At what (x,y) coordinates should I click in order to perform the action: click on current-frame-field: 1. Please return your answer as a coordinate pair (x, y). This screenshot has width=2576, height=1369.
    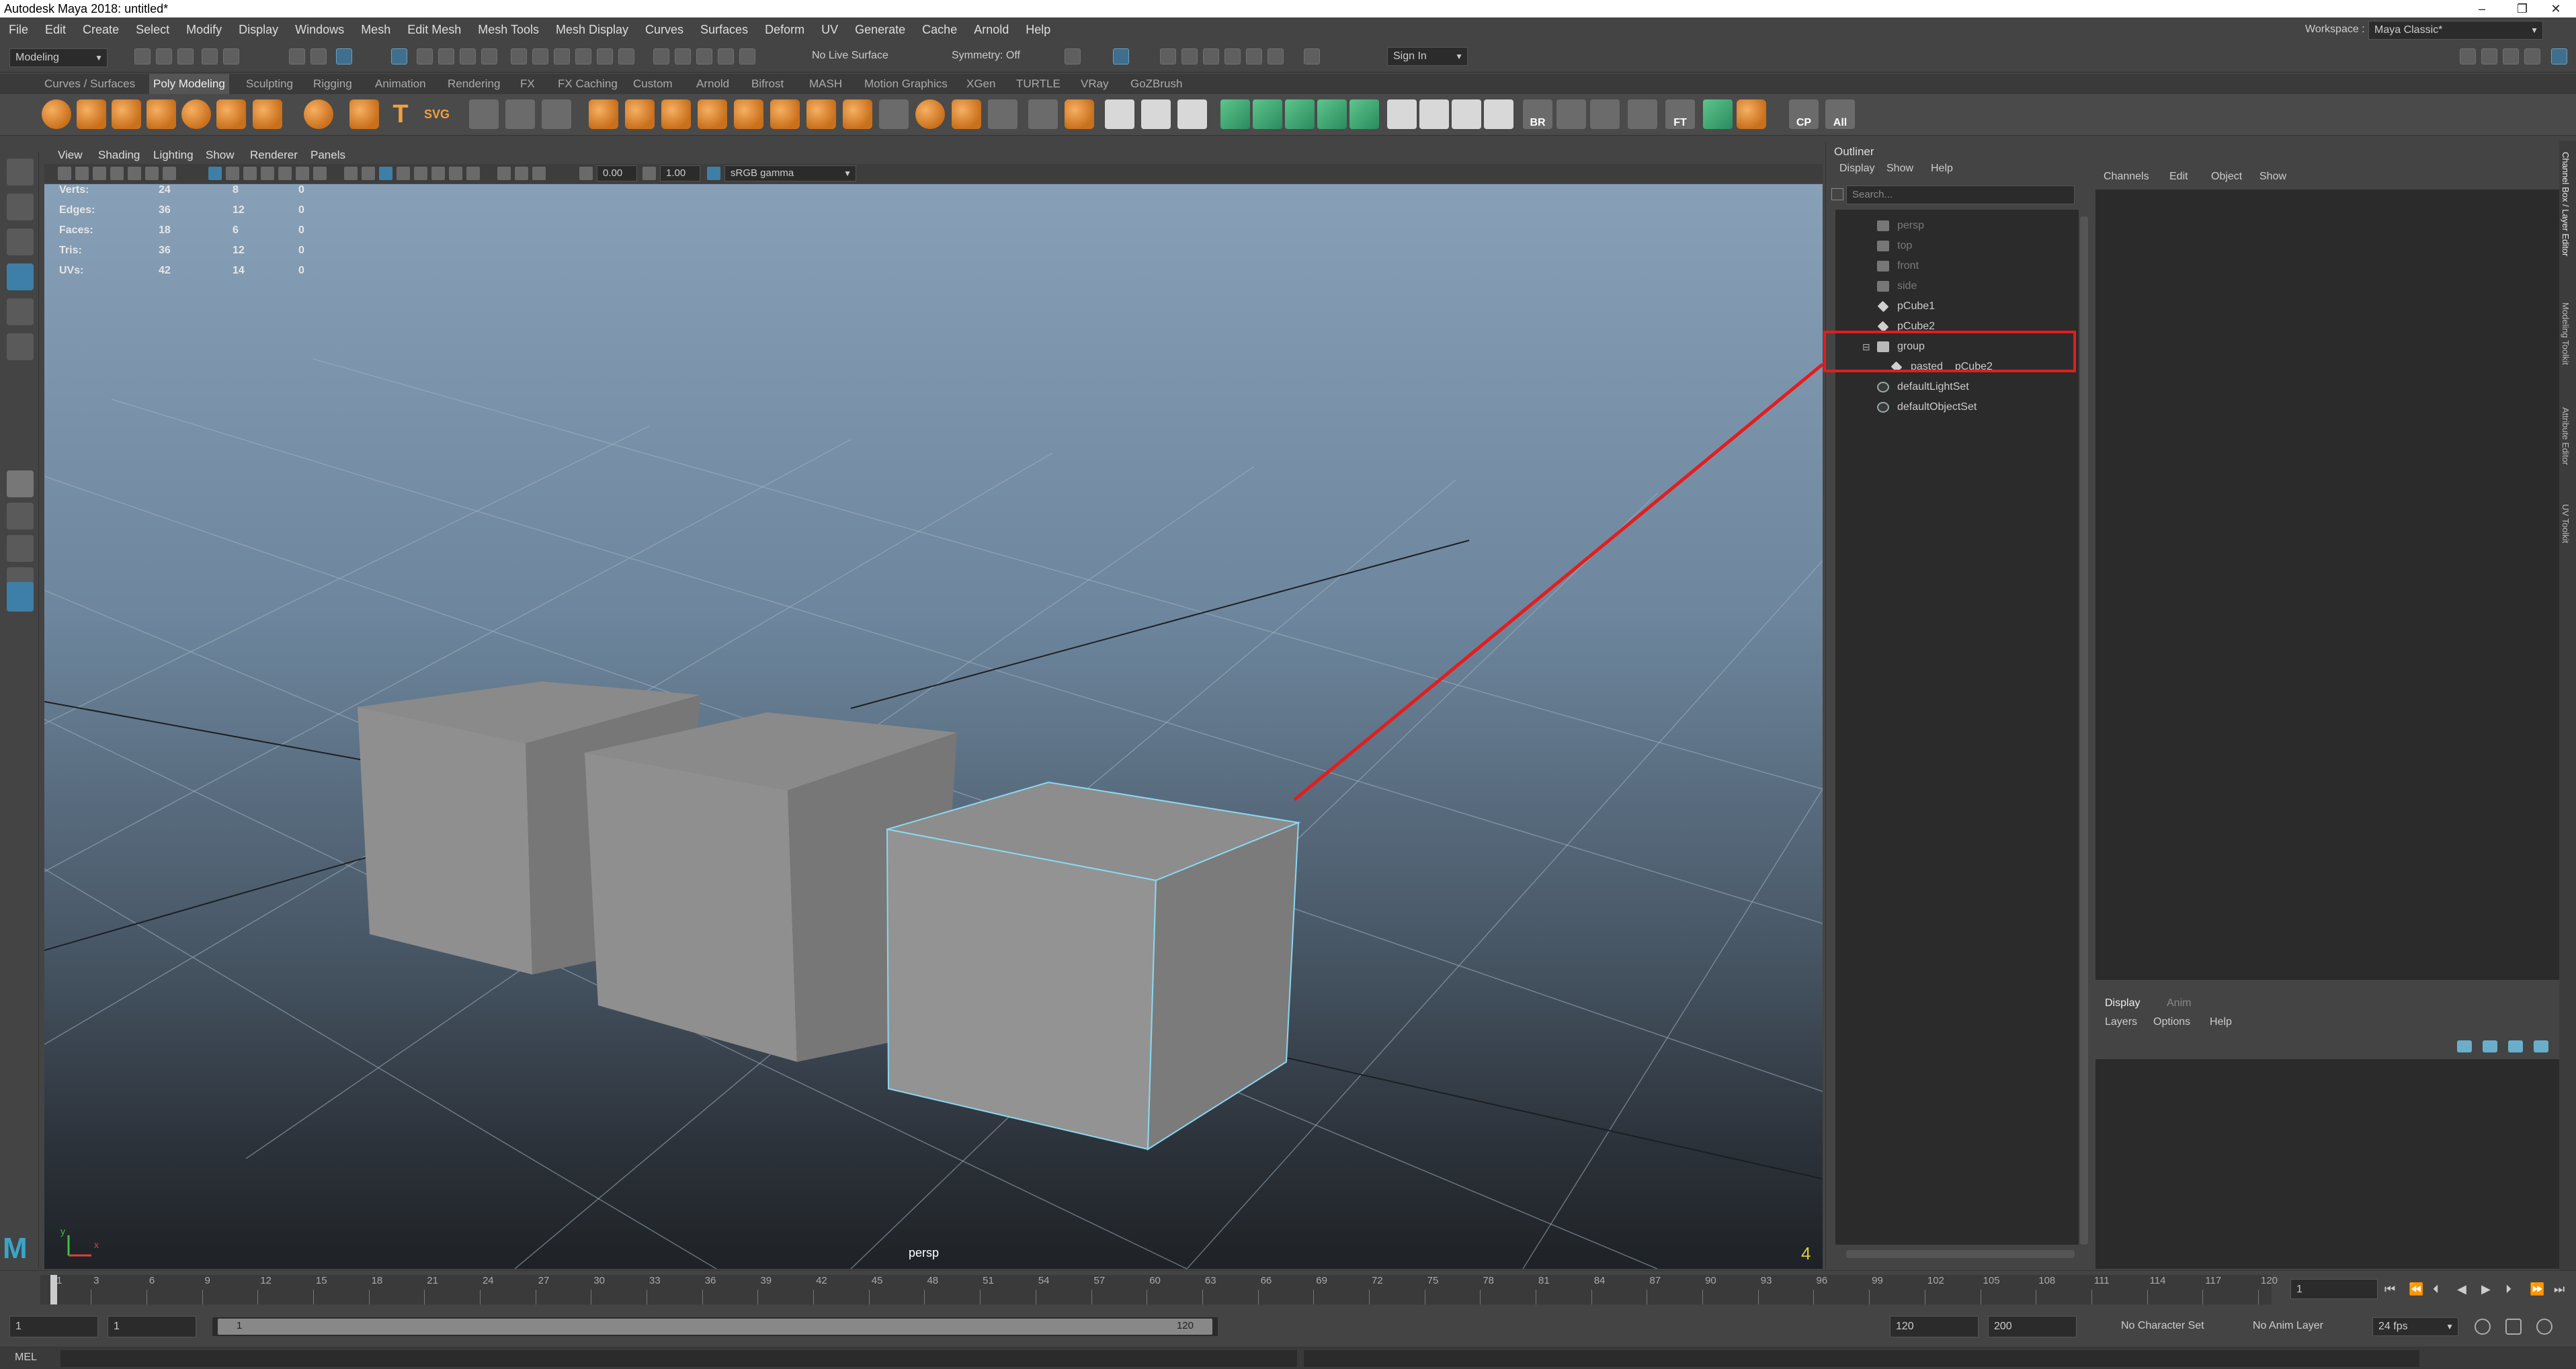
    Looking at the image, I should click on (2334, 1289).